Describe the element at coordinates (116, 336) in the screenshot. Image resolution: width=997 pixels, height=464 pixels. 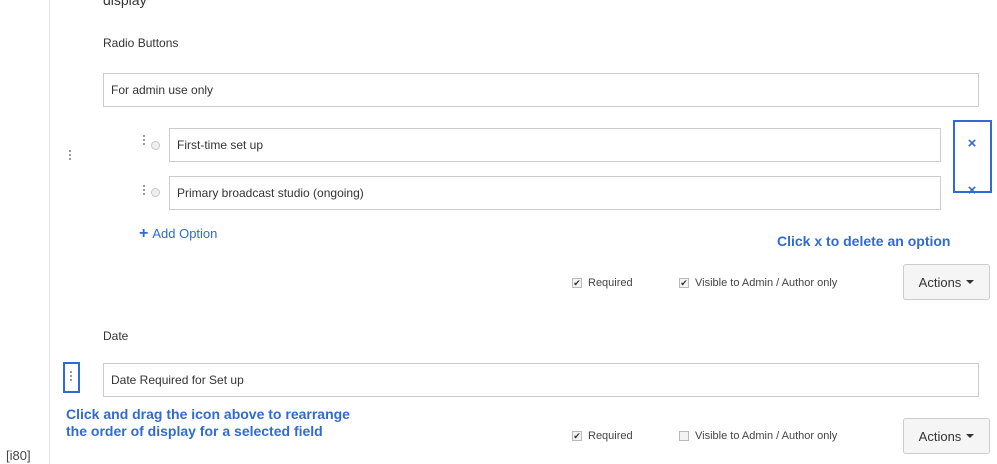
I see `date-label: Date` at that location.